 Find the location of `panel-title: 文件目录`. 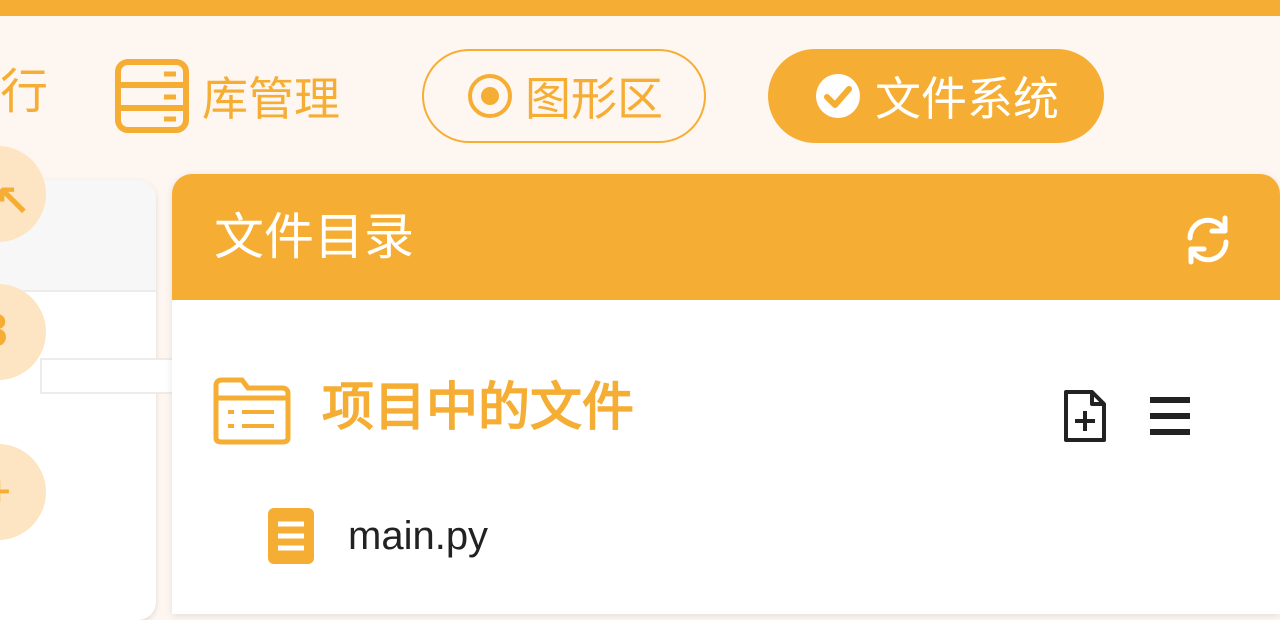

panel-title: 文件目录 is located at coordinates (314, 237).